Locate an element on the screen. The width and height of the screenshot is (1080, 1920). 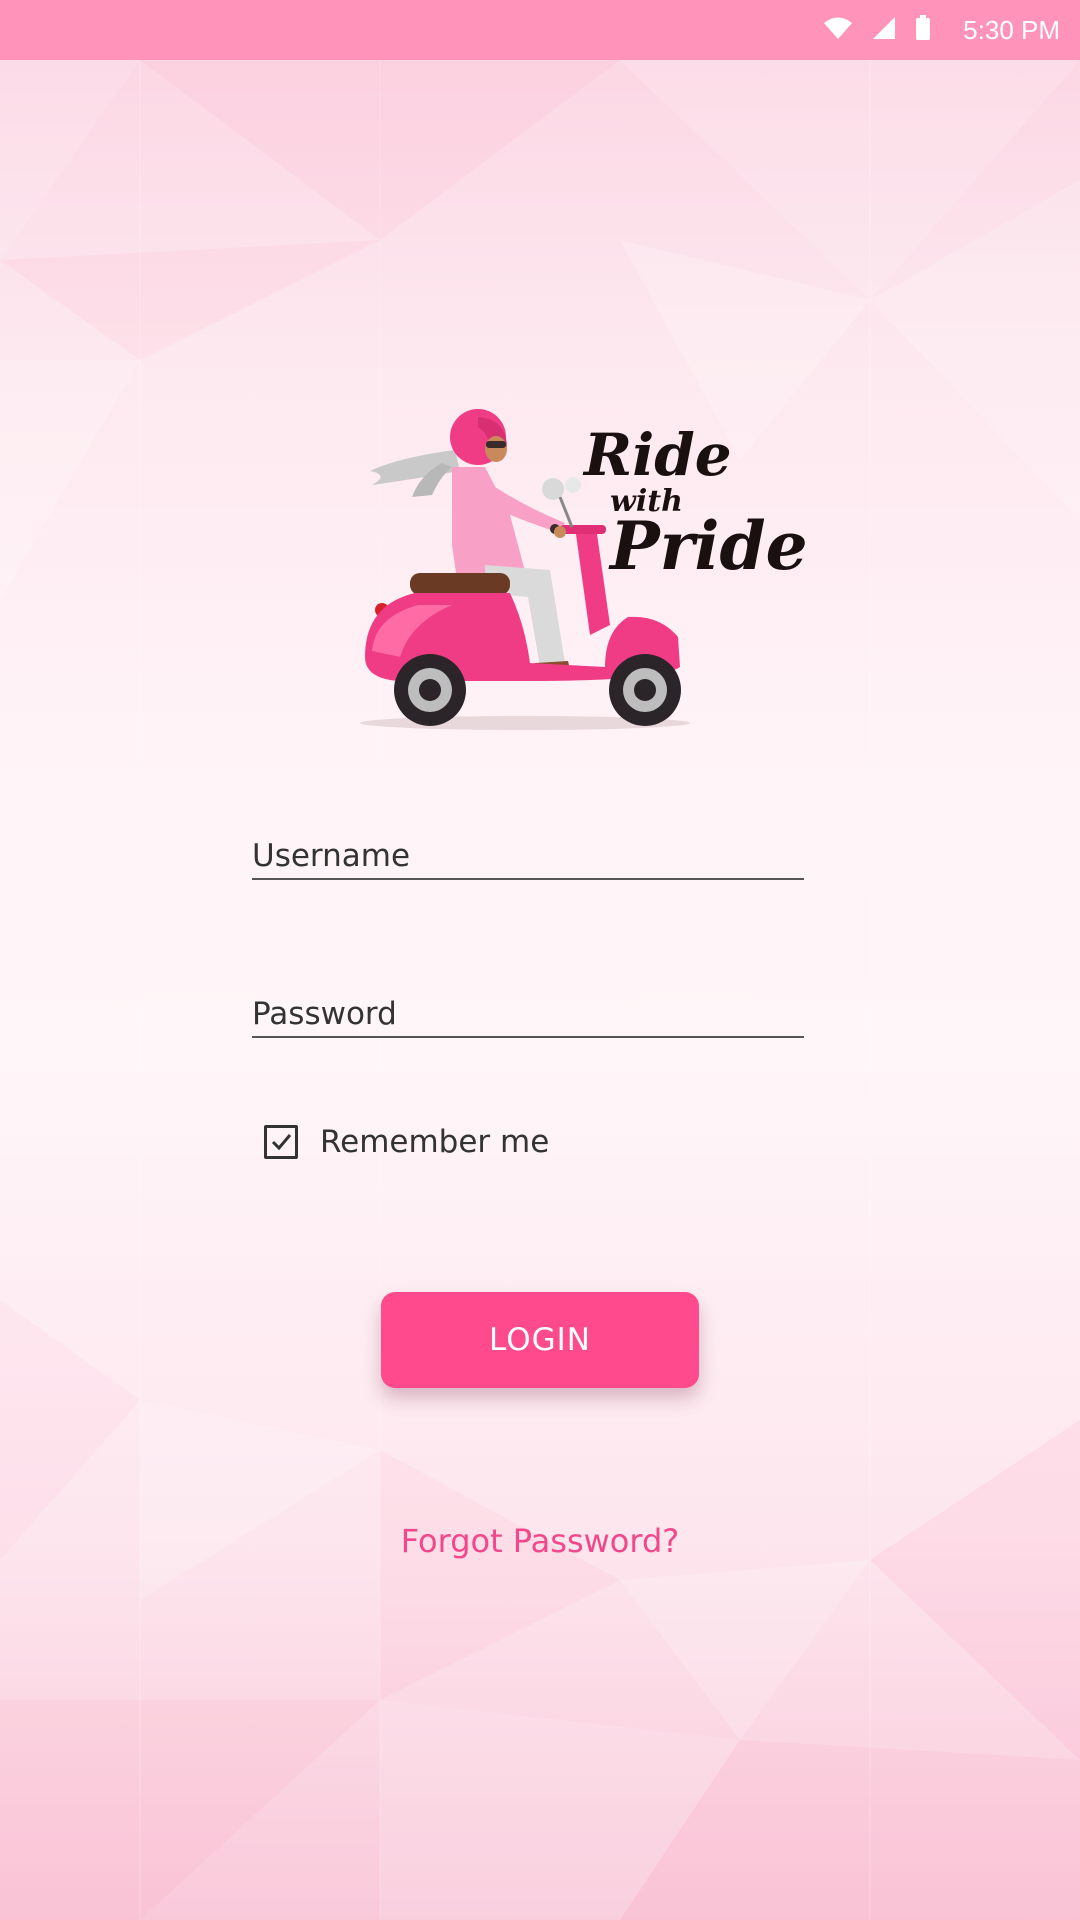
logo-word-pride: Pride is located at coordinates (708, 546).